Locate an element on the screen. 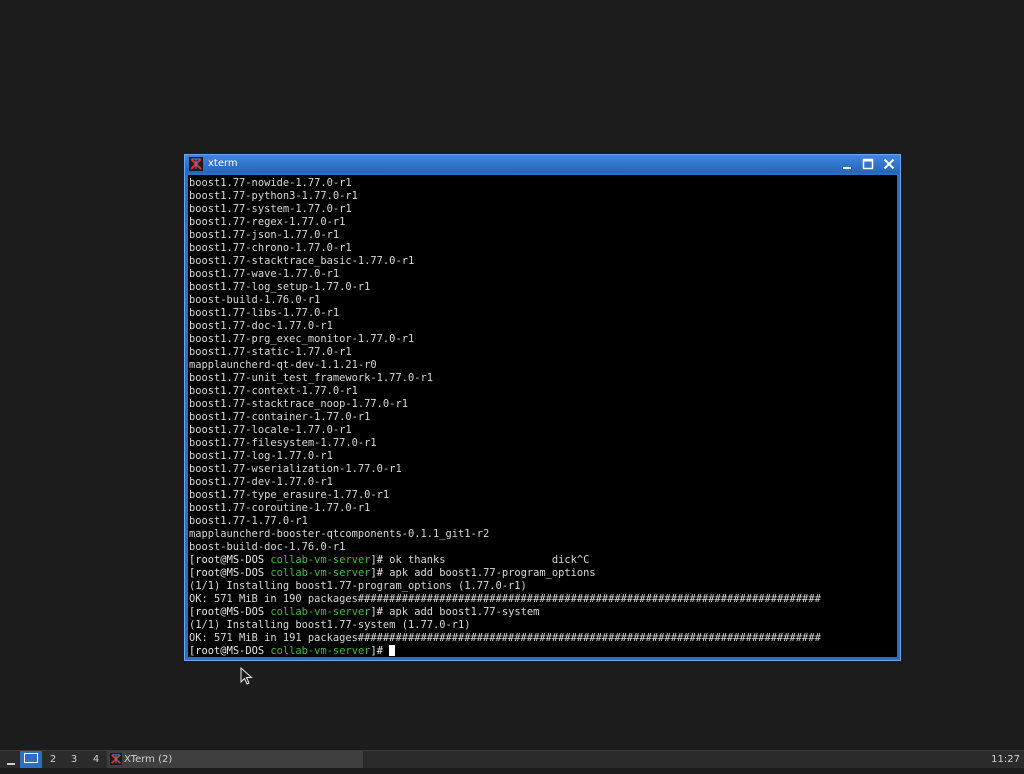 The image size is (1024, 774). workspace-2-button: 2 is located at coordinates (53, 759).